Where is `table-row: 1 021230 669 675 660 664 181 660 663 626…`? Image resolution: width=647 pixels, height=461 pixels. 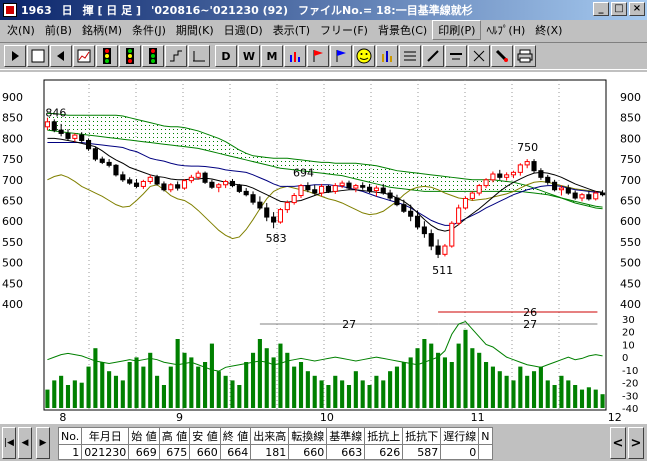 table-row: 1 021230 669 675 660 664 181 660 663 626… is located at coordinates (275, 452).